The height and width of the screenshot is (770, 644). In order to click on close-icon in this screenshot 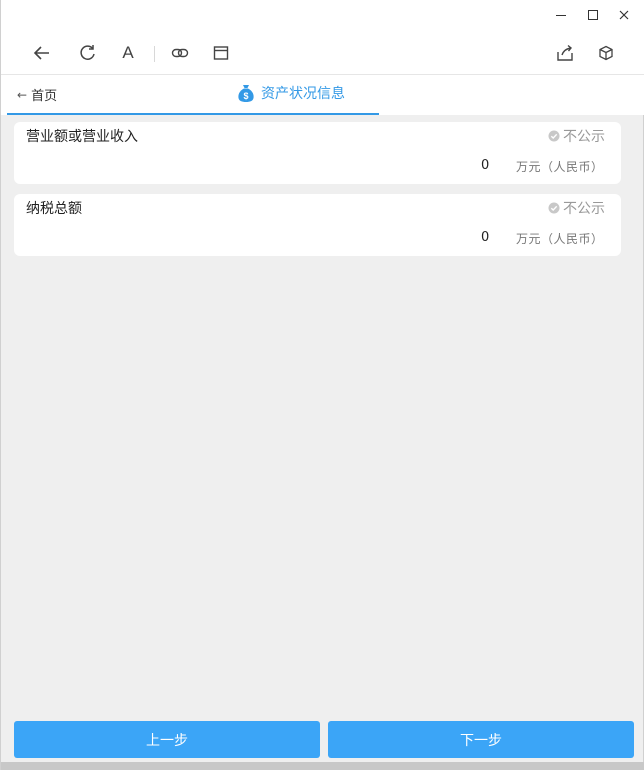, I will do `click(624, 15)`.